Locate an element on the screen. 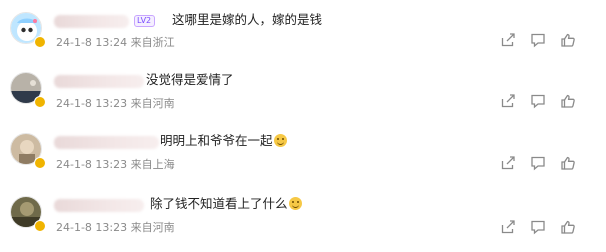 The height and width of the screenshot is (252, 606). level-badge-text: LV2 is located at coordinates (144, 20).